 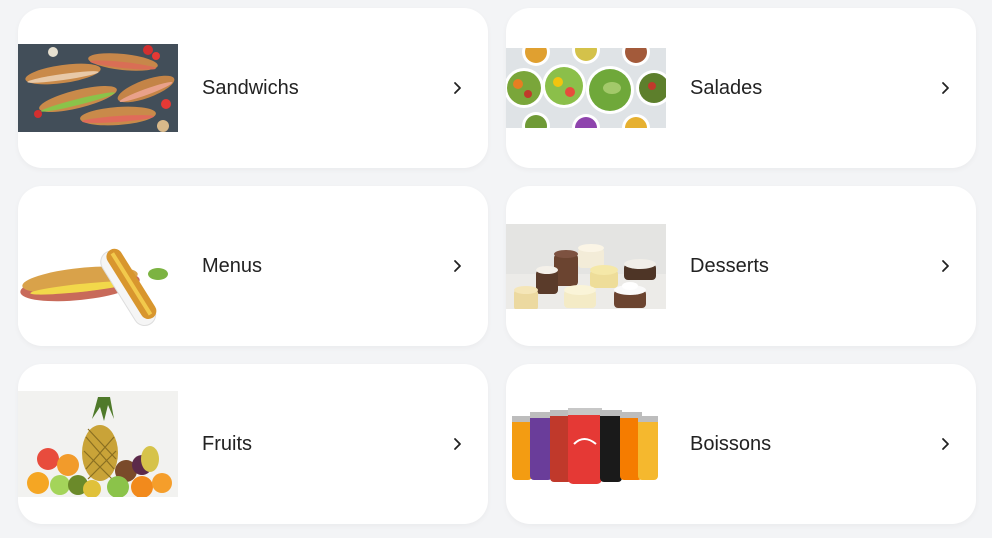 I want to click on category-card-salades: Salades, so click(x=741, y=88).